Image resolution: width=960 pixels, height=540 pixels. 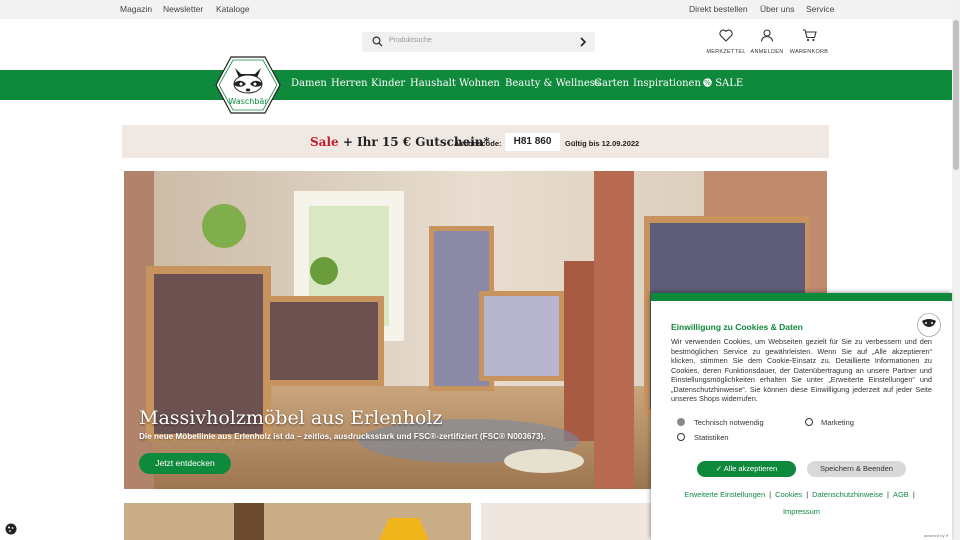 I want to click on option-technical-label: Technisch notwendig, so click(x=729, y=422).